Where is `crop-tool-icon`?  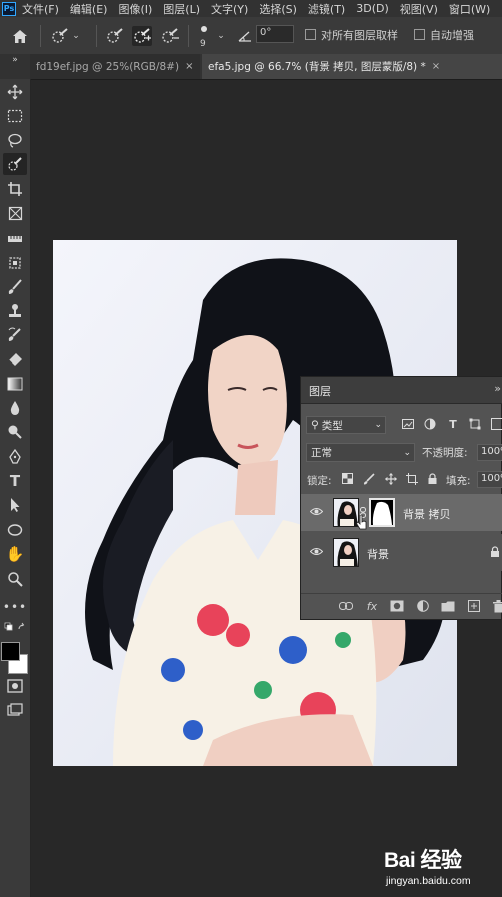 crop-tool-icon is located at coordinates (15, 189).